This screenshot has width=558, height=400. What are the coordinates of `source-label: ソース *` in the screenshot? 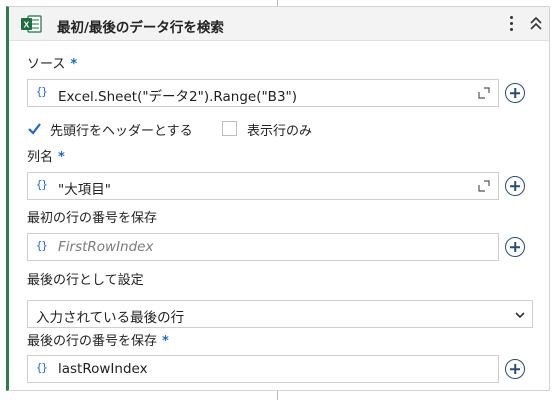 It's located at (52, 62).